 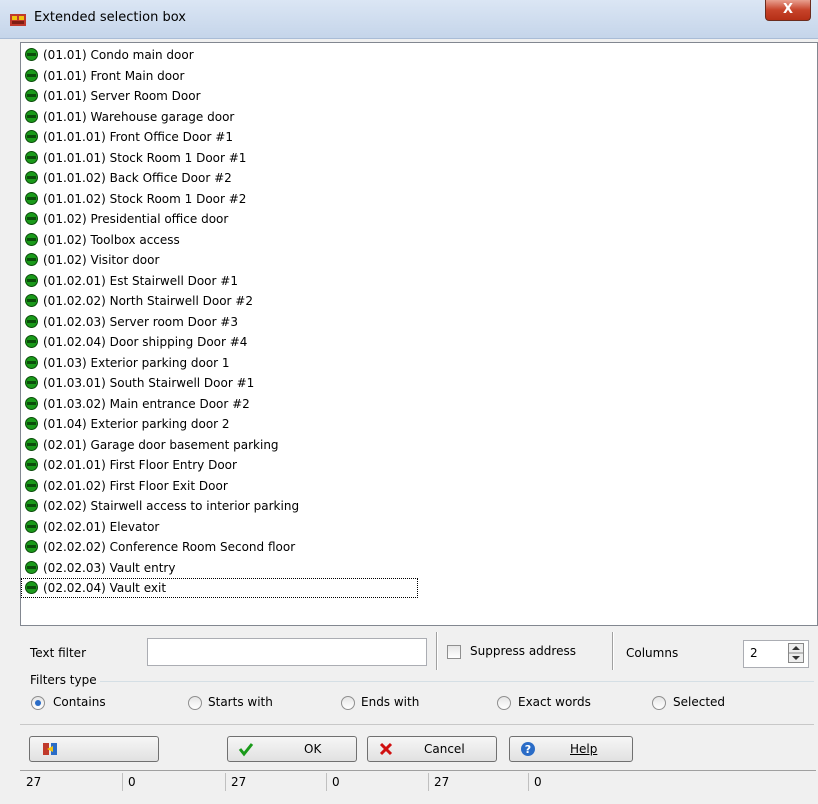 I want to click on list-item: (02.01) Garage door basement parking, so click(x=216, y=445).